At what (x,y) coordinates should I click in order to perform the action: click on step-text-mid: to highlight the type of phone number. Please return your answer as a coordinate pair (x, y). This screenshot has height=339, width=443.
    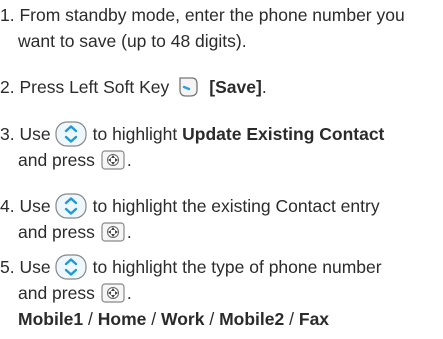
    Looking at the image, I should click on (237, 267).